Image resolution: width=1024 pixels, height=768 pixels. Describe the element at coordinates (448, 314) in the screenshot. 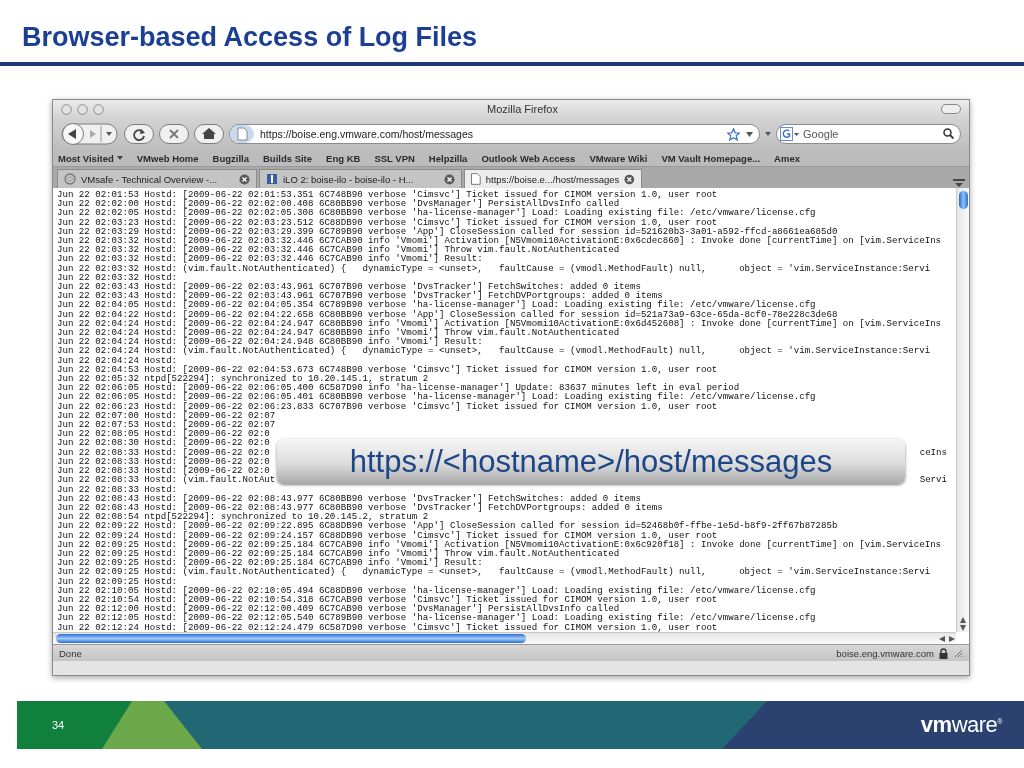

I see `log-line: Jun 22 02:04:22 Hostd: [2009-06-22 02:04:22.658 6C80BB90 verbose 'App'] CloseSession called for session id=521a73a9-63ce-65da-8cf0-78e228c3de68` at that location.